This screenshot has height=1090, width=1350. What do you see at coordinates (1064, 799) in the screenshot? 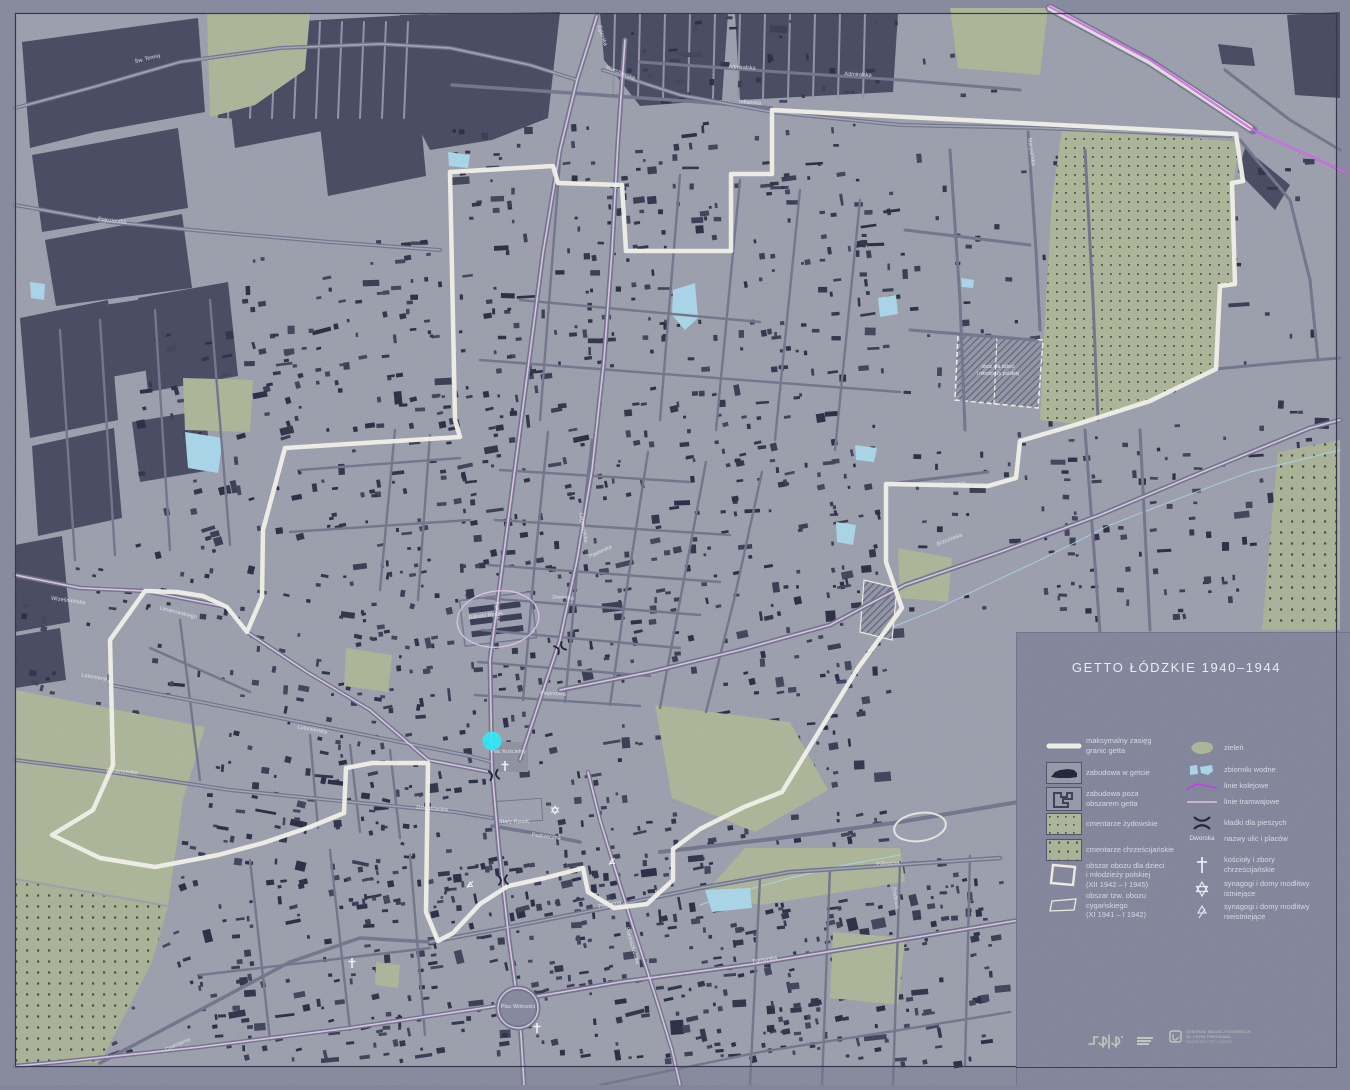
I see `buildings-outside-icon` at bounding box center [1064, 799].